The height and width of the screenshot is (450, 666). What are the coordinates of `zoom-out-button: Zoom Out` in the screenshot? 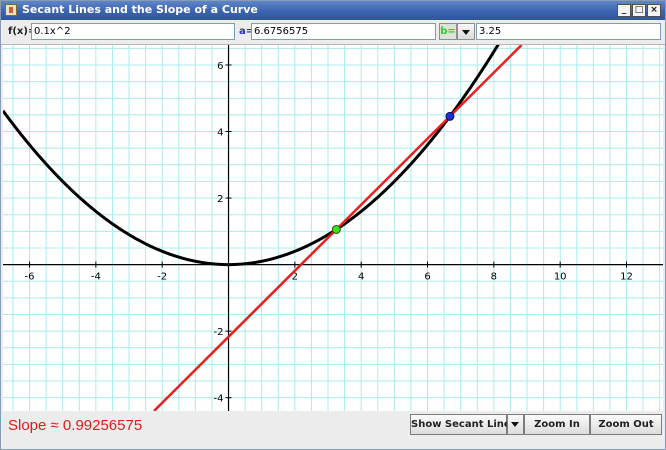 It's located at (626, 424).